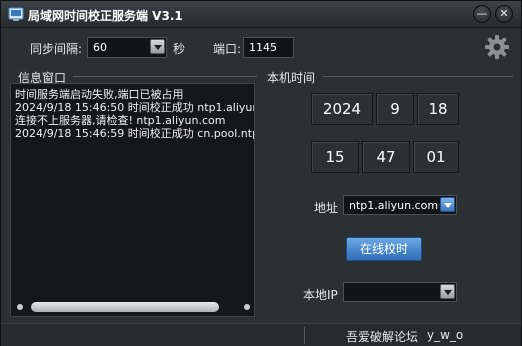 The height and width of the screenshot is (346, 522). I want to click on minute-box: 47, so click(386, 157).